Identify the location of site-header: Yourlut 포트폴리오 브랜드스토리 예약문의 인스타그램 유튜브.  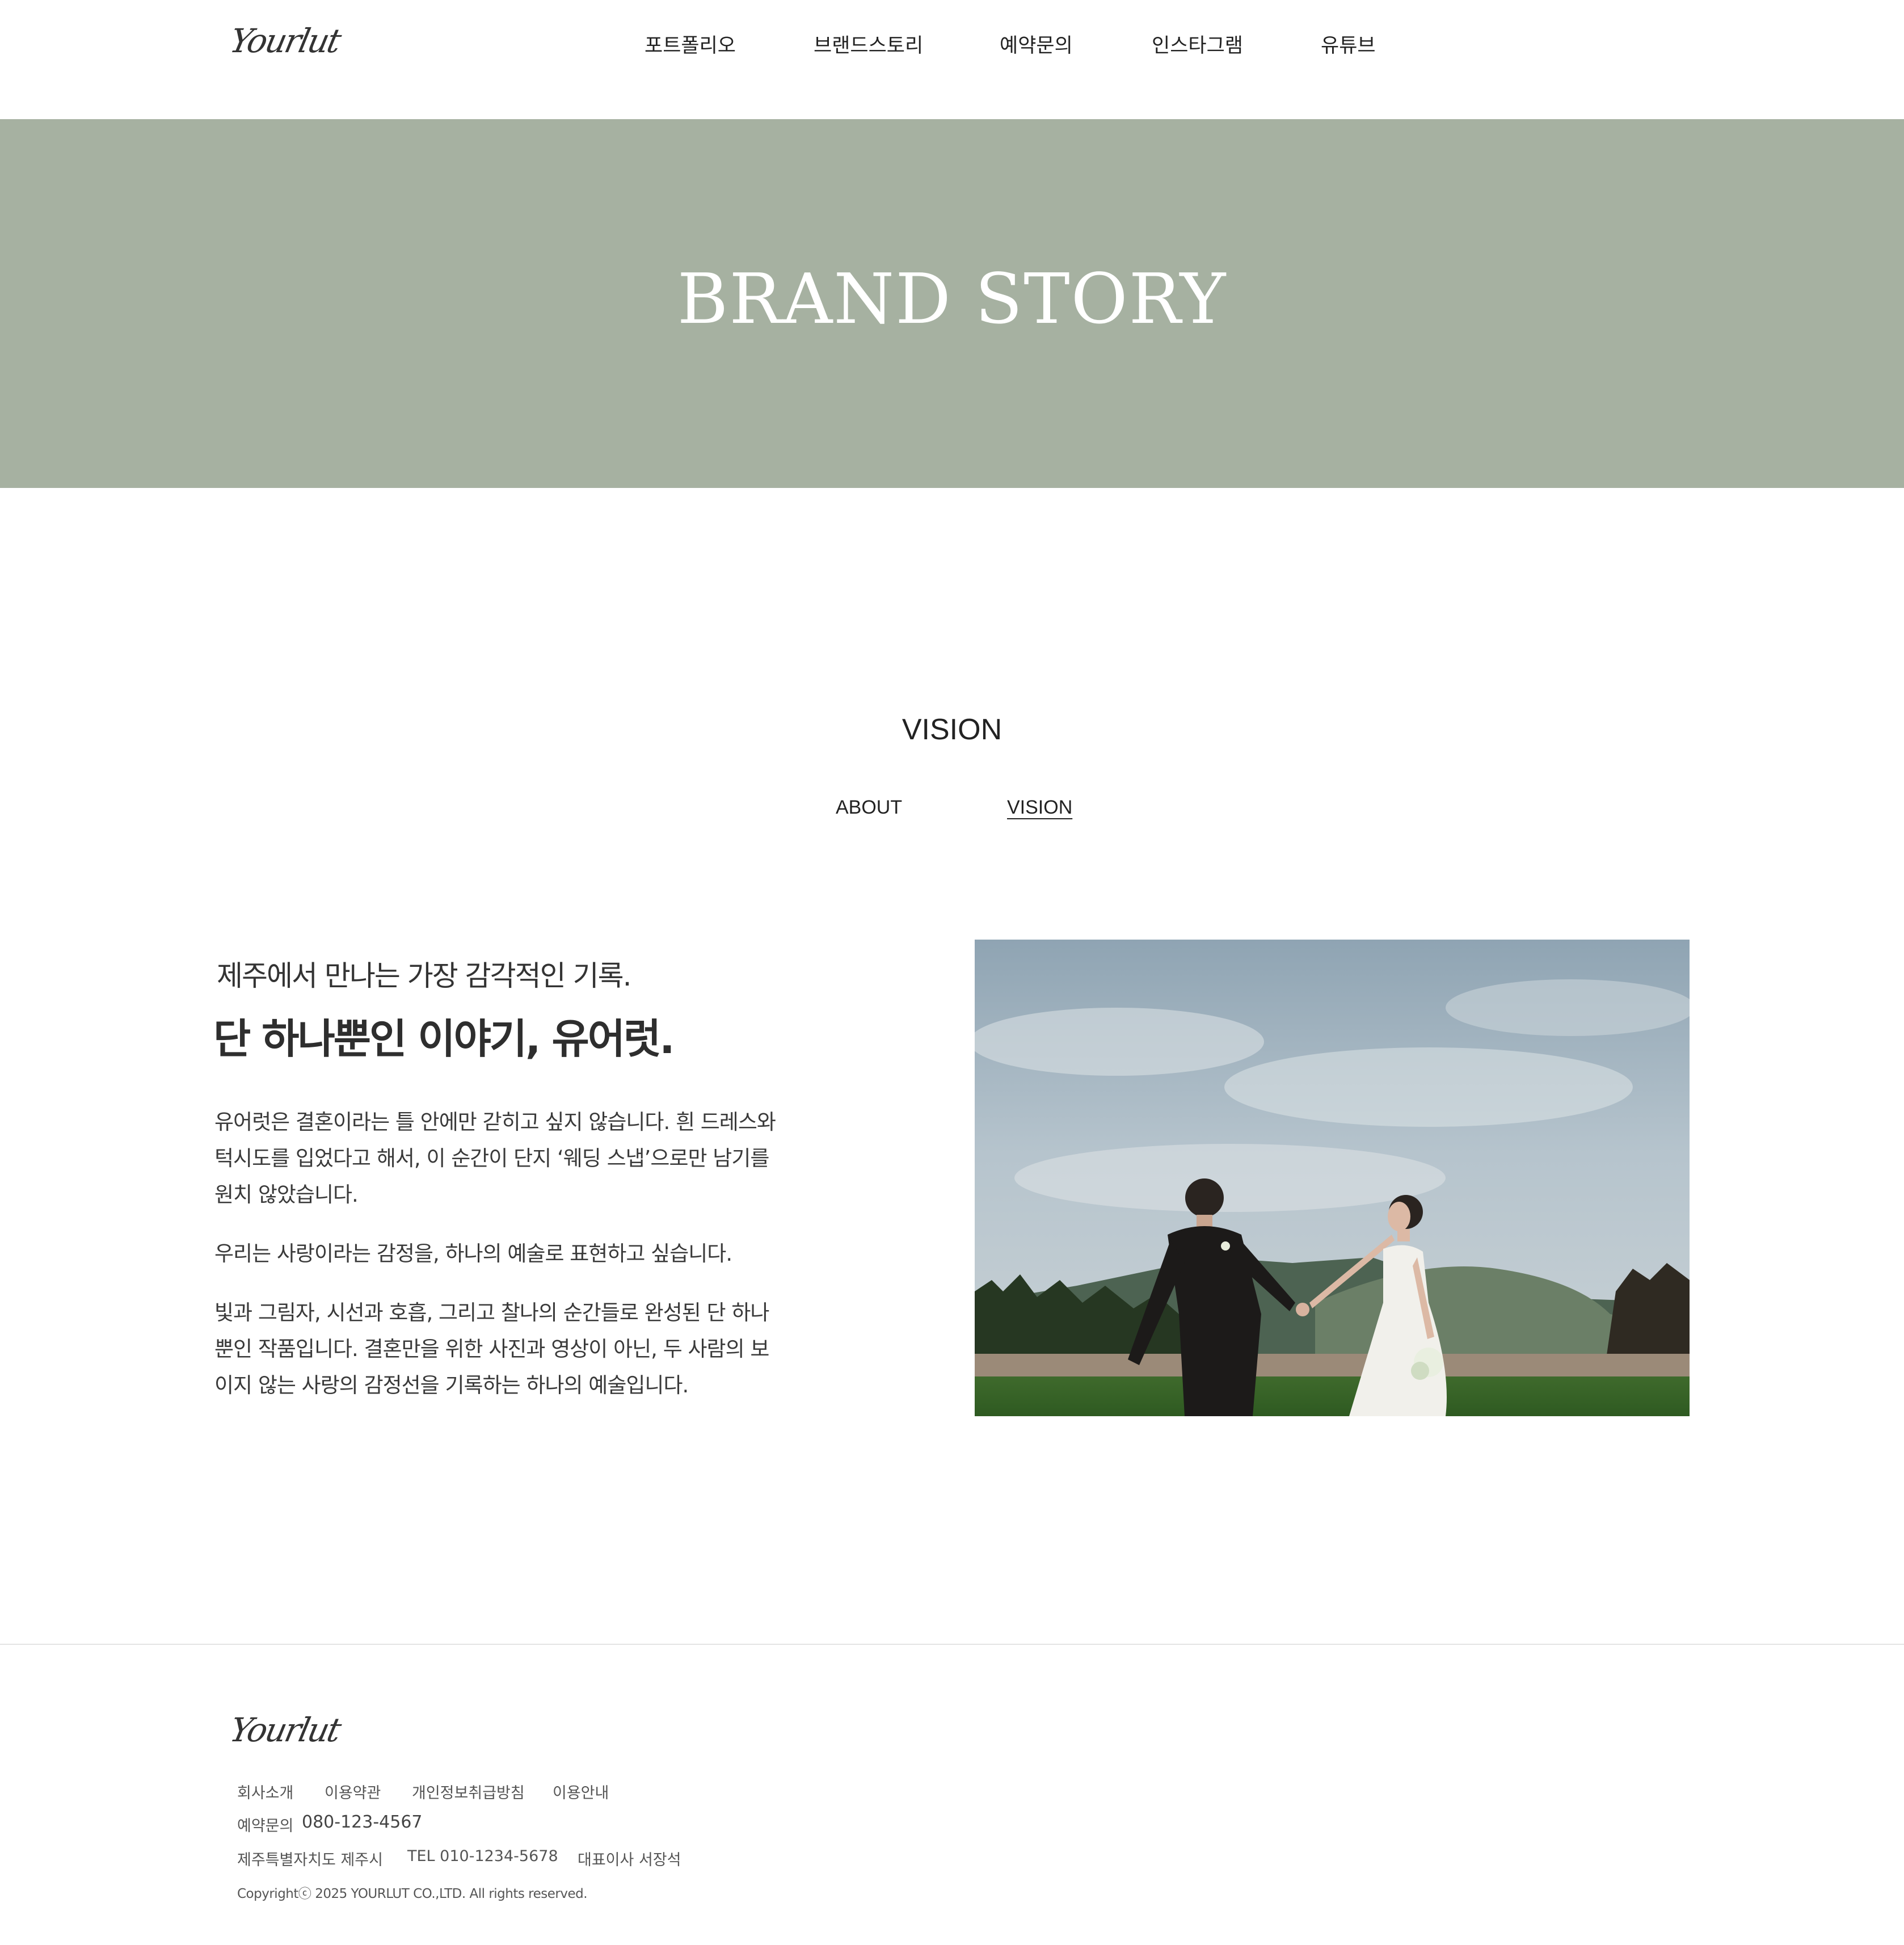
(952, 59).